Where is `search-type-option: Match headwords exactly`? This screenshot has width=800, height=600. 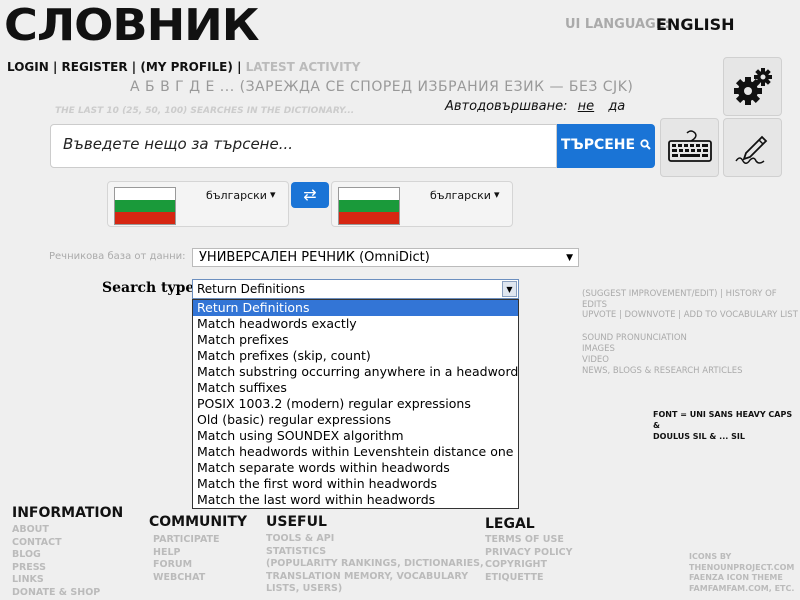 search-type-option: Match headwords exactly is located at coordinates (355, 324).